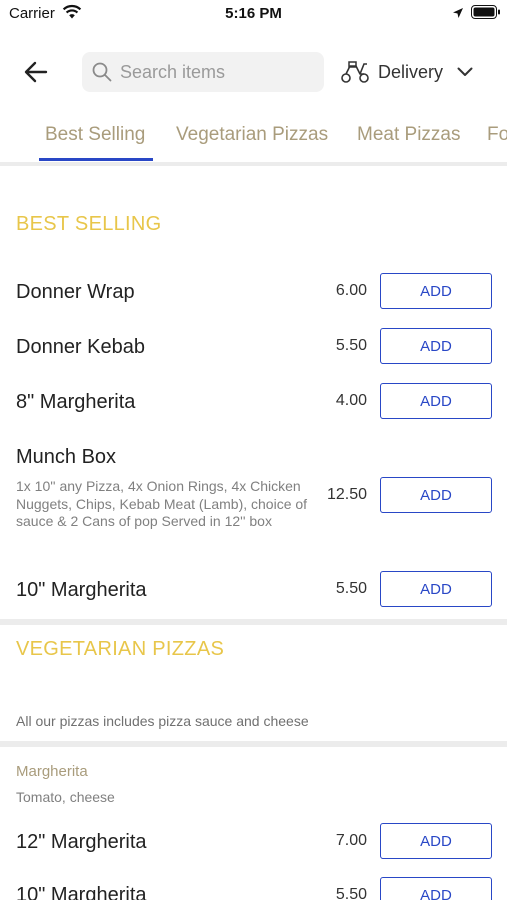 The width and height of the screenshot is (507, 900). Describe the element at coordinates (89, 224) in the screenshot. I see `section-title-best-selling: BEST SELLING` at that location.